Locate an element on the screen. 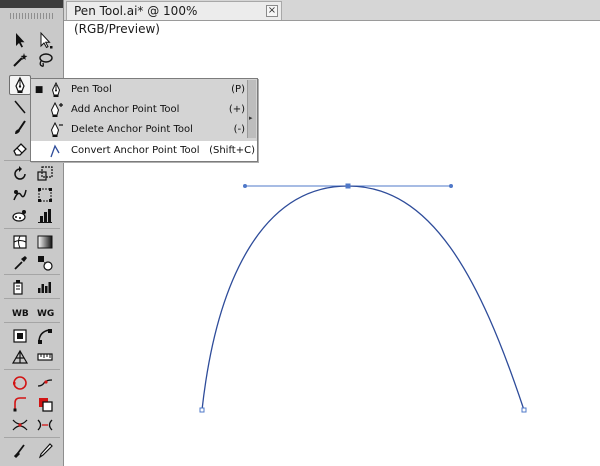 This screenshot has height=466, width=600. svg-text: WG is located at coordinates (45, 314).